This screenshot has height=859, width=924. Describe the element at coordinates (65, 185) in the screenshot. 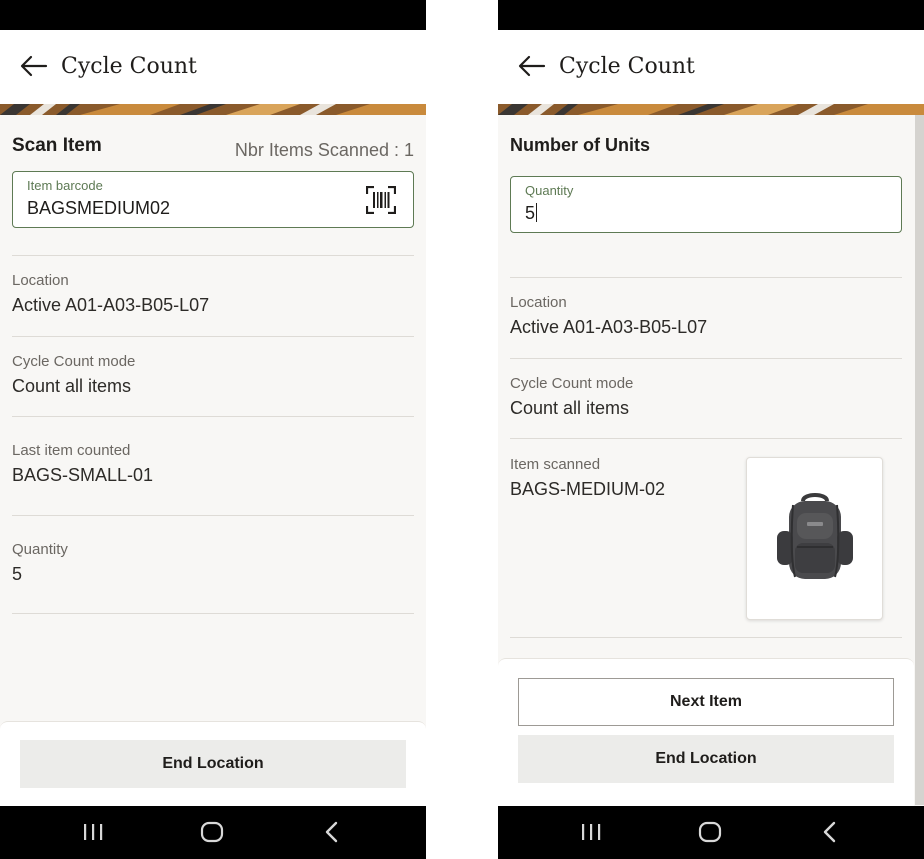

I see `item-barcode-label: Item barcode` at that location.